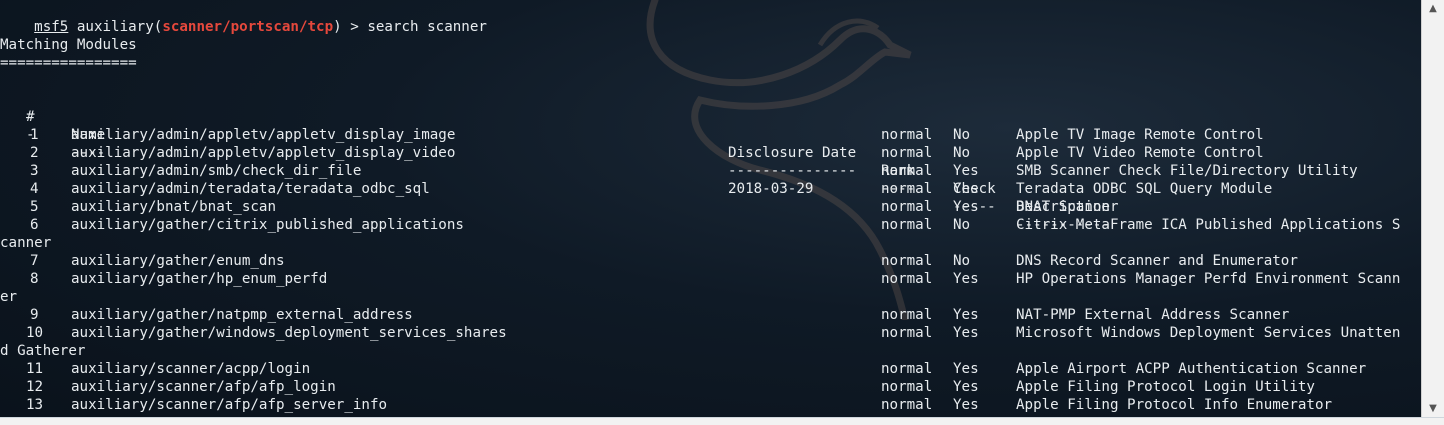  Describe the element at coordinates (1432, 209) in the screenshot. I see `vertical-scrollbar: ▲ ▼` at that location.